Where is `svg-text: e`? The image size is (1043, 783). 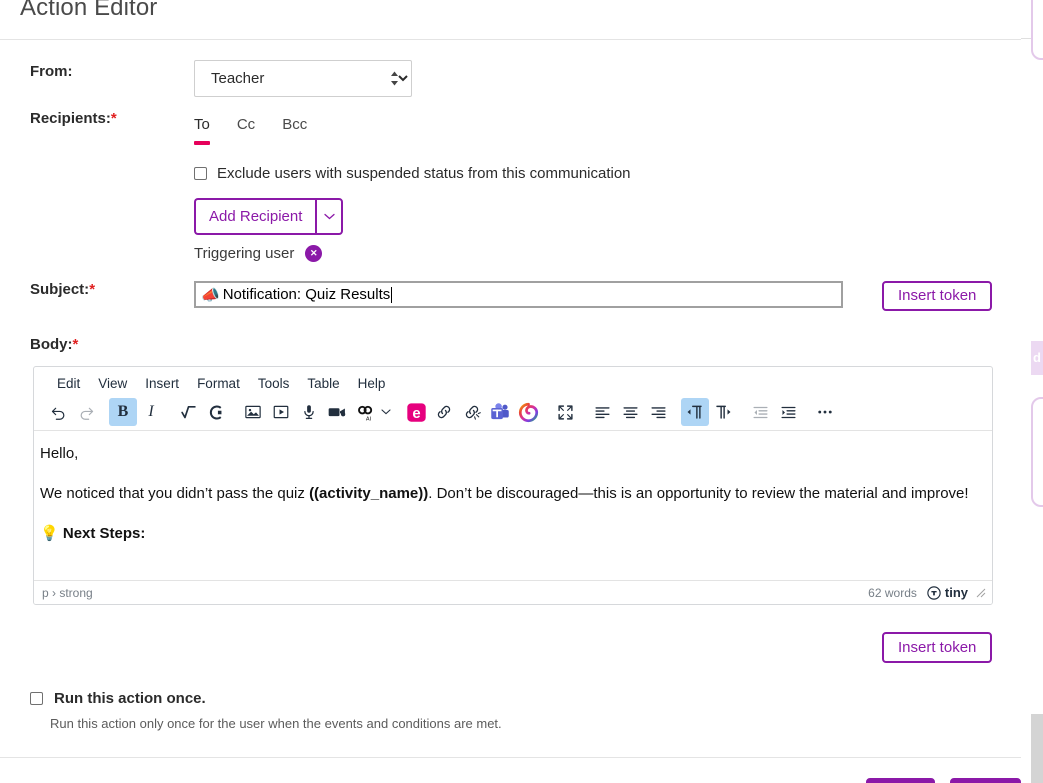 svg-text: e is located at coordinates (416, 413).